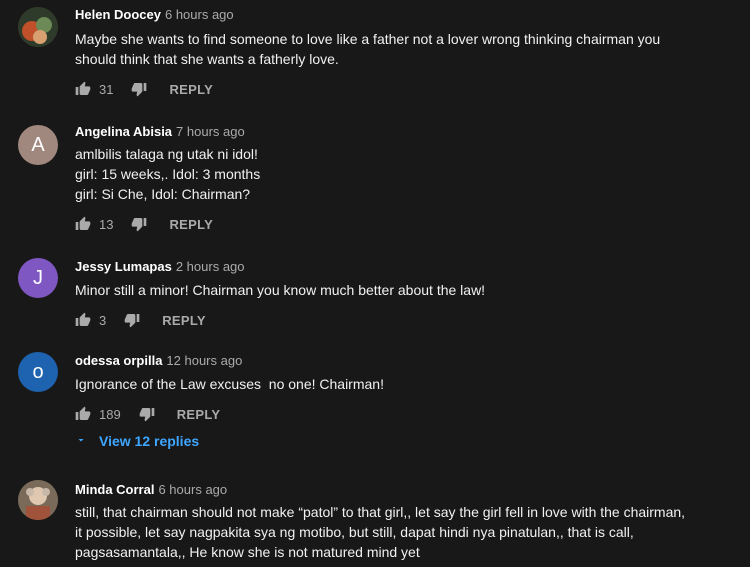  What do you see at coordinates (81, 441) in the screenshot?
I see `chevron-down-icon` at bounding box center [81, 441].